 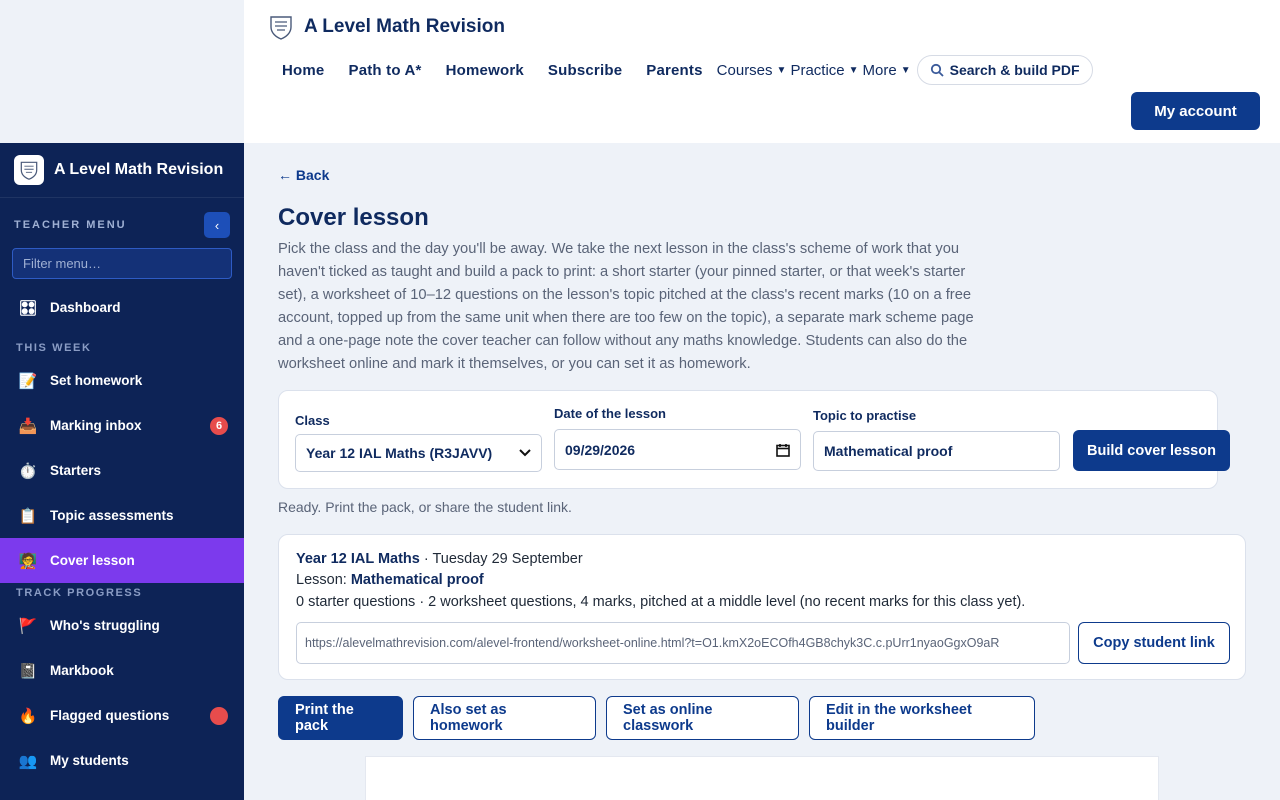 What do you see at coordinates (702, 718) in the screenshot?
I see `set-online-classwork-button: Set as online classwork` at bounding box center [702, 718].